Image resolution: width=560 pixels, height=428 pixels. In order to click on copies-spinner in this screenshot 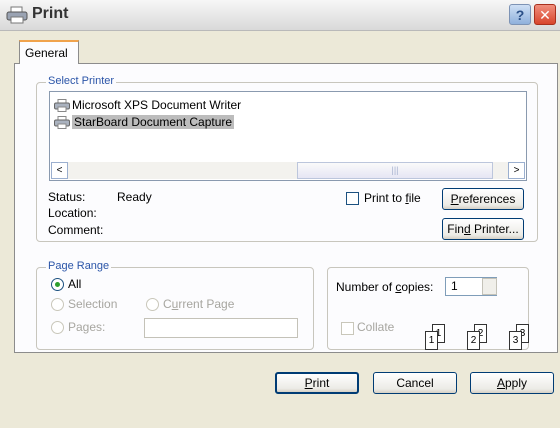, I will do `click(489, 286)`.